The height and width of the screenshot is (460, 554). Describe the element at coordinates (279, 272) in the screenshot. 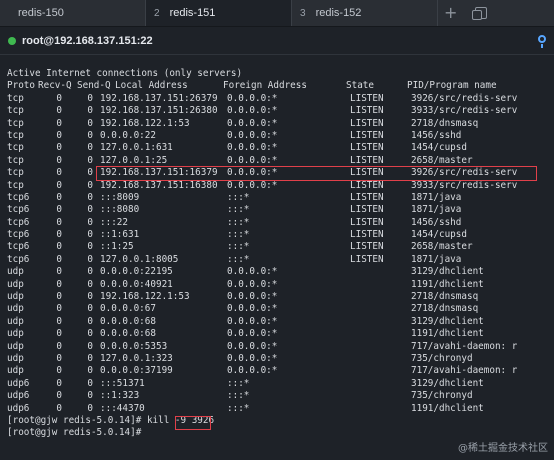

I see `netstat-row: udp 0 0 0.0.0.0:22195 0.0.0.0:* 3129/dhclient` at that location.